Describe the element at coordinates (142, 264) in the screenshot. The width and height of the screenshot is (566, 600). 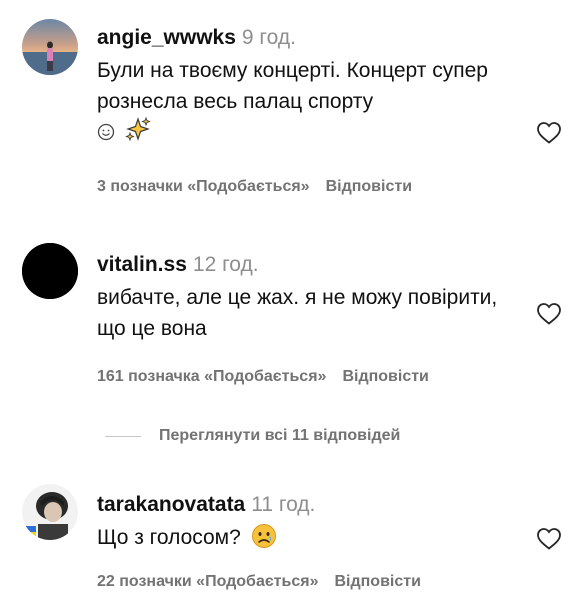
I see `username-link: vitalin.ss` at that location.